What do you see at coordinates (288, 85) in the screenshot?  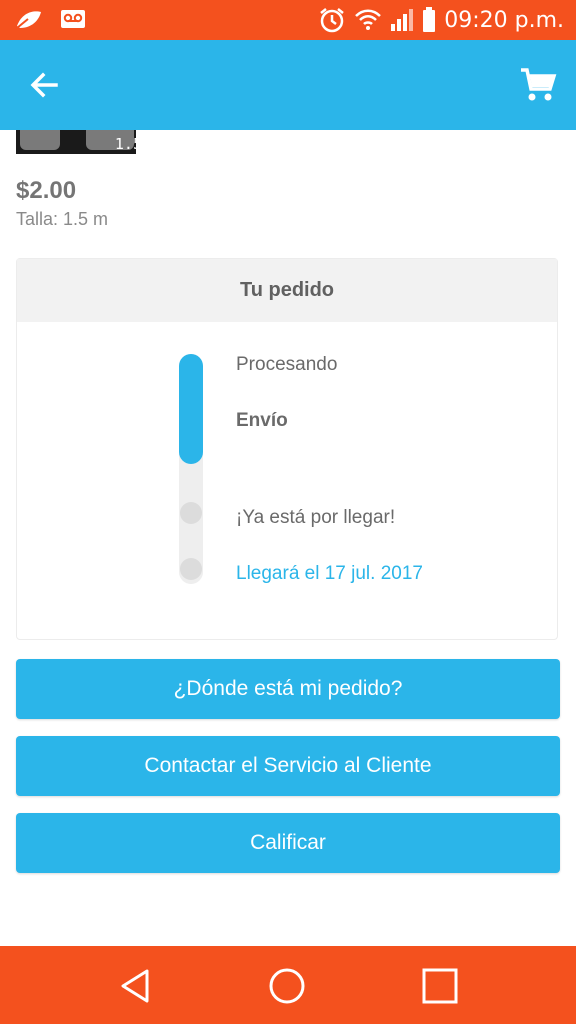 I see `app-bar` at bounding box center [288, 85].